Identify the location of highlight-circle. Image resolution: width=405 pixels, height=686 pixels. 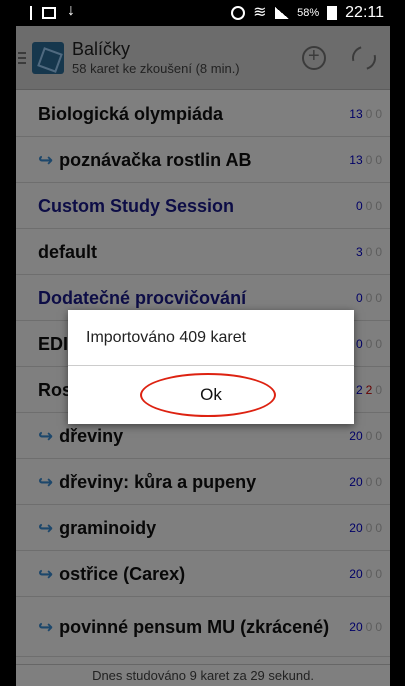
(208, 395).